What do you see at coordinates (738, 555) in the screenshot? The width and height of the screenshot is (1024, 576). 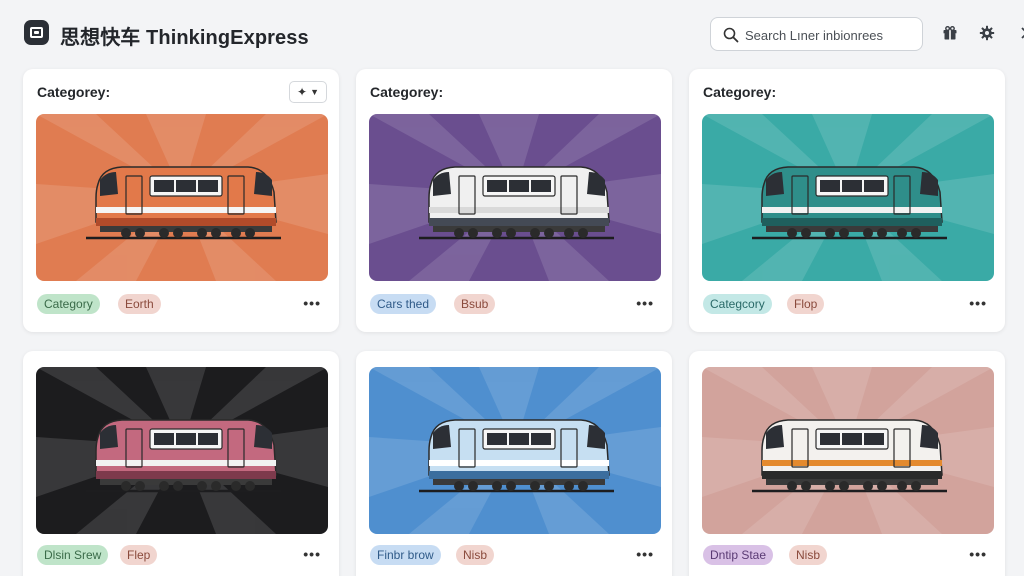 I see `tag-chip: Dntip Stae` at bounding box center [738, 555].